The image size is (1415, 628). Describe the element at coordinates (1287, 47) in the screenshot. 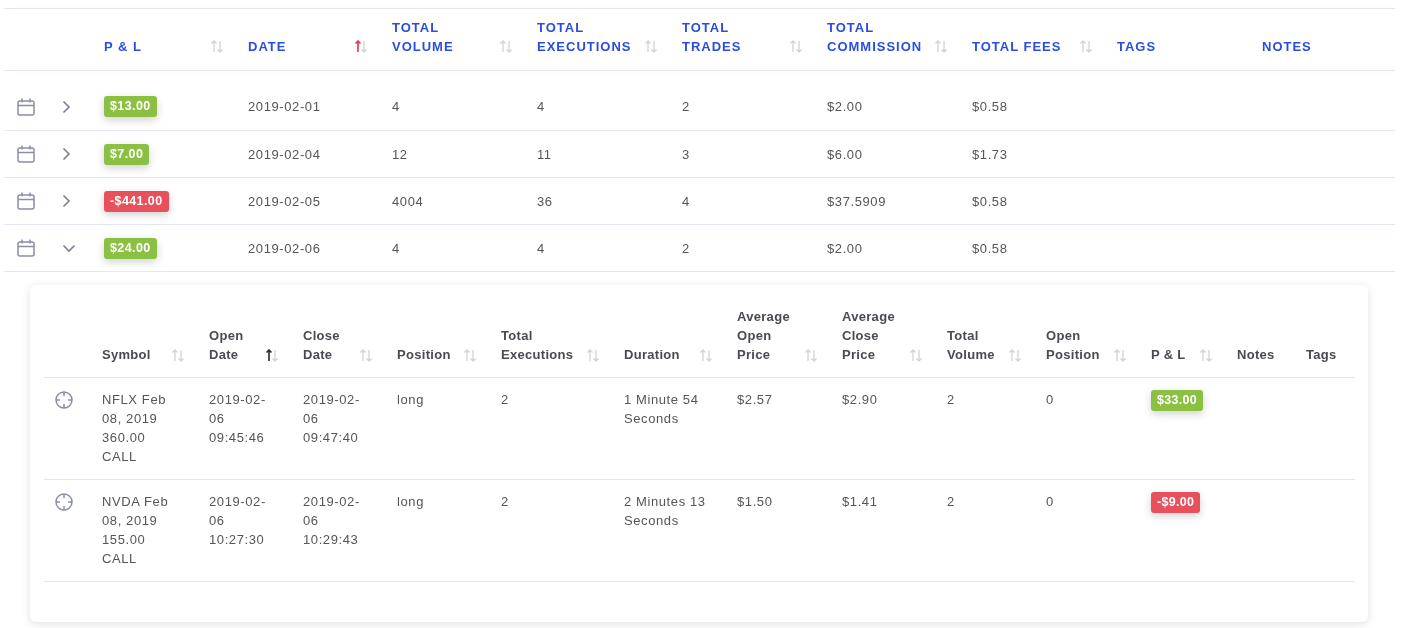

I see `column-header: NOTES` at that location.